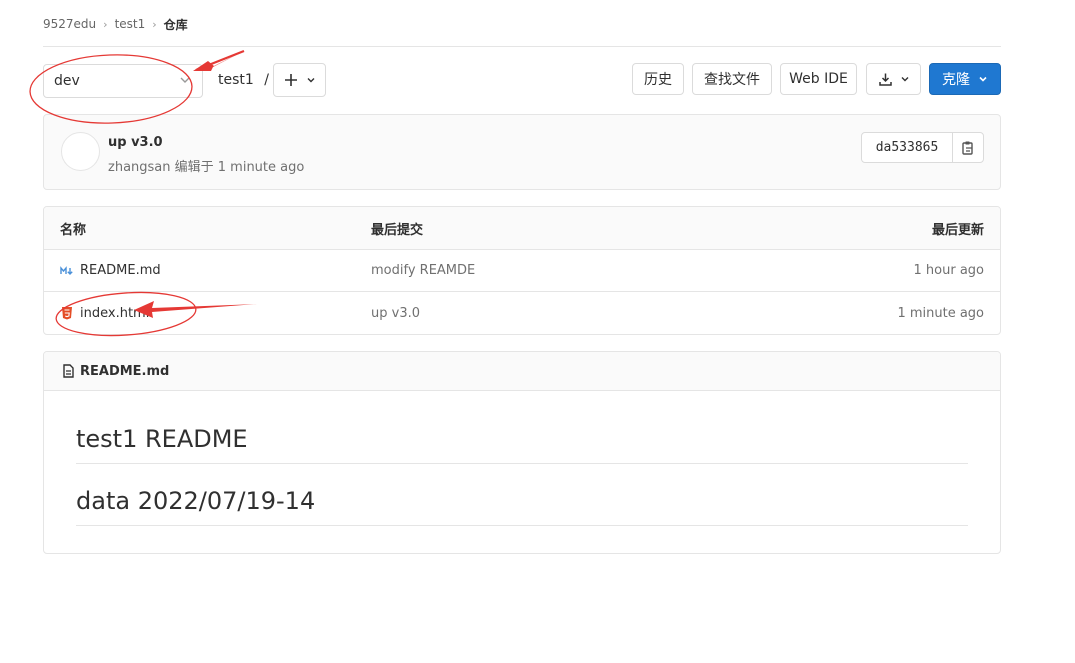 The width and height of the screenshot is (1075, 663). What do you see at coordinates (80, 151) in the screenshot?
I see `avatar` at bounding box center [80, 151].